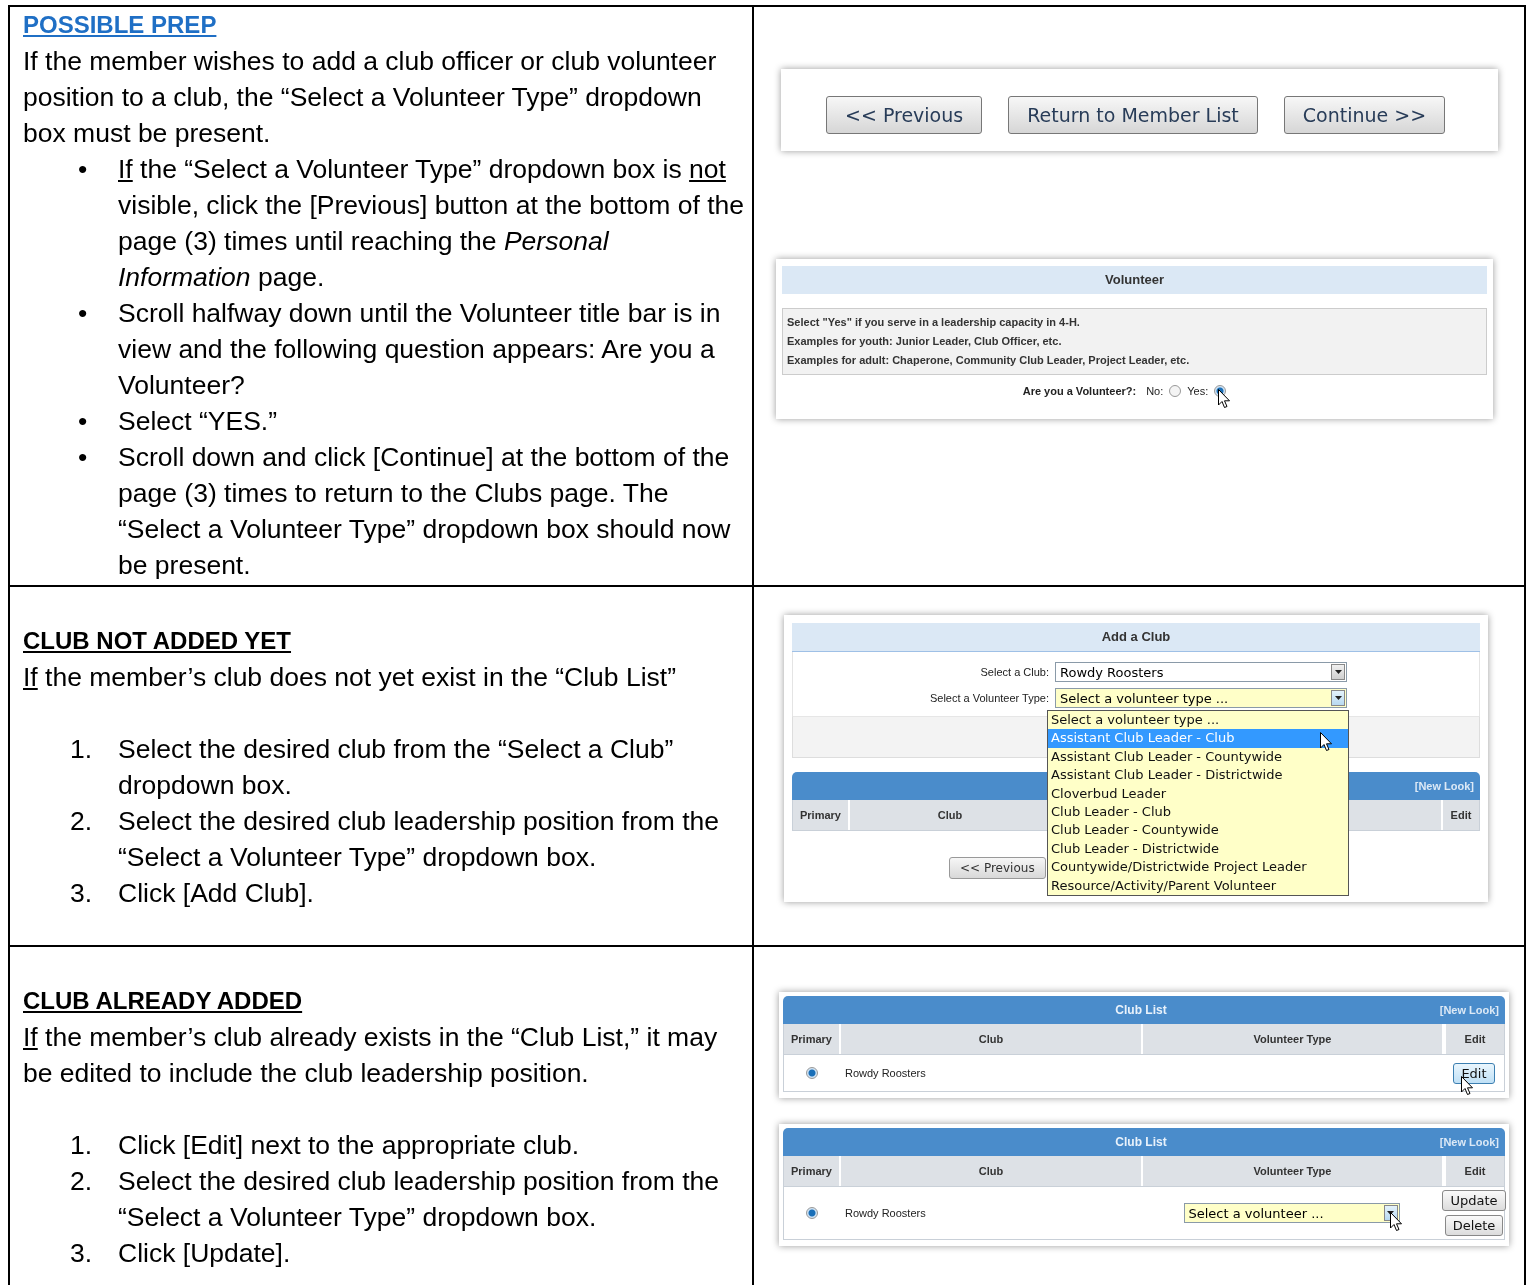  I want to click on step-text: Click [Update]., so click(204, 1253).